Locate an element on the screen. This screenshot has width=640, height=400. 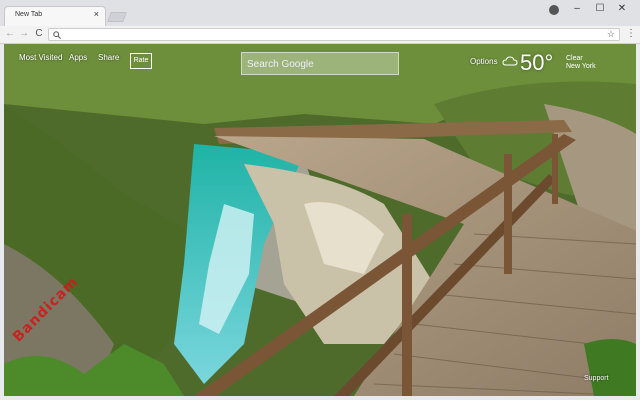
search-input is located at coordinates (320, 64).